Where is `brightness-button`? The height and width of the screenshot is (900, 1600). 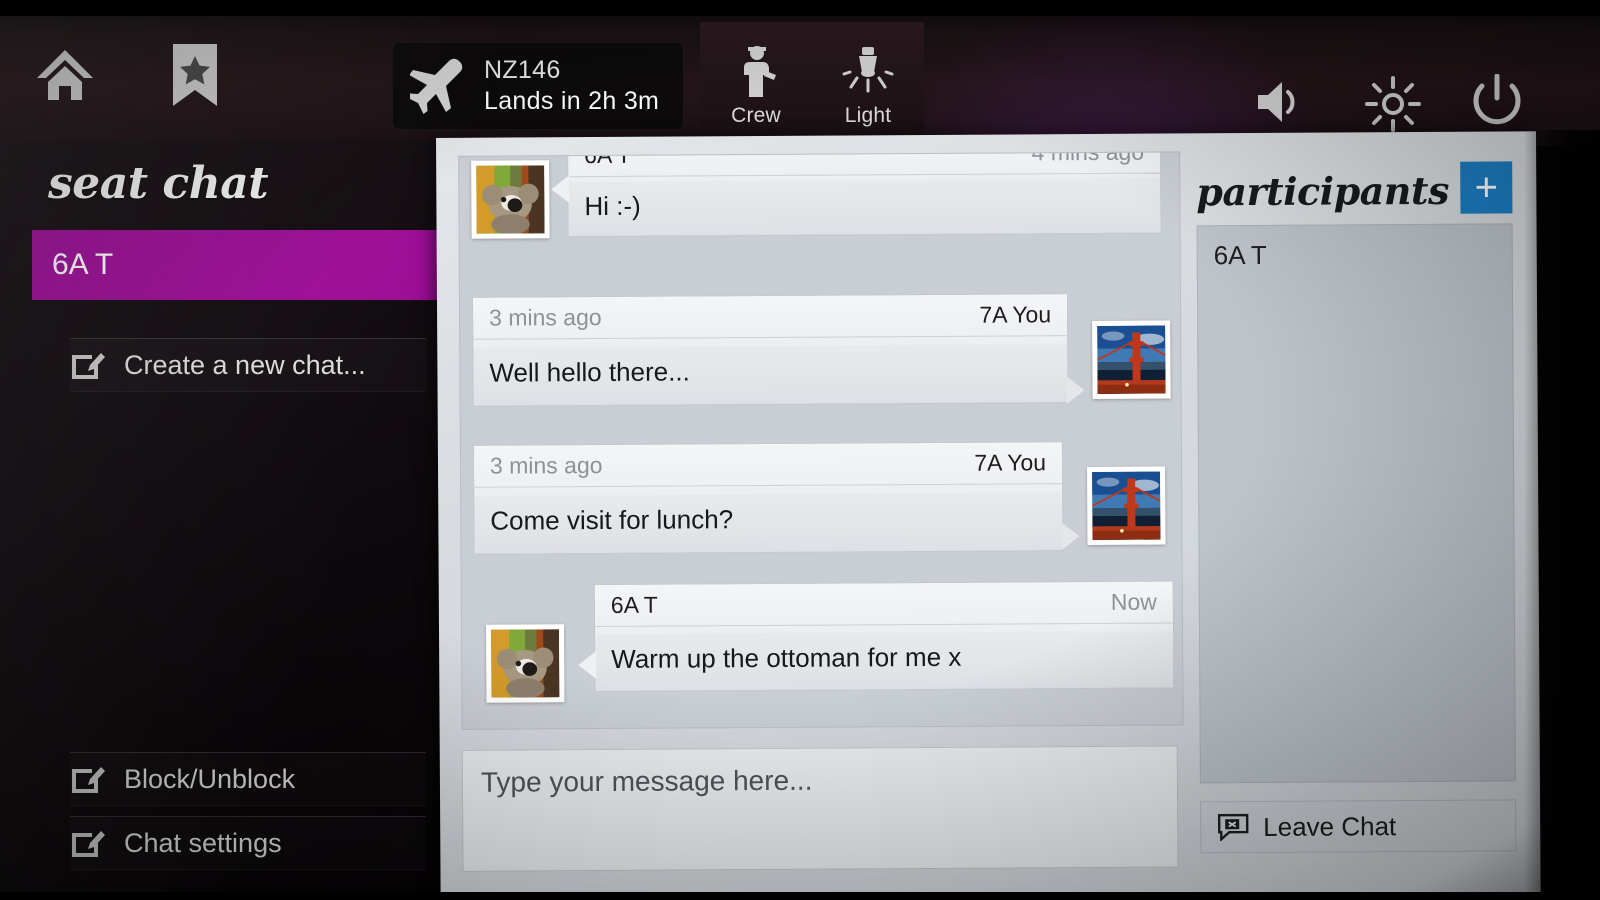 brightness-button is located at coordinates (1393, 104).